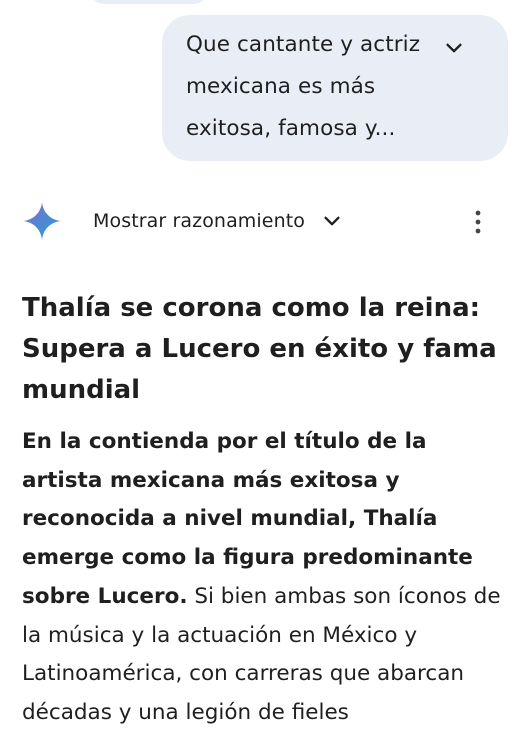  What do you see at coordinates (199, 221) in the screenshot?
I see `show-reasoning-label: Mostrar razonamiento` at bounding box center [199, 221].